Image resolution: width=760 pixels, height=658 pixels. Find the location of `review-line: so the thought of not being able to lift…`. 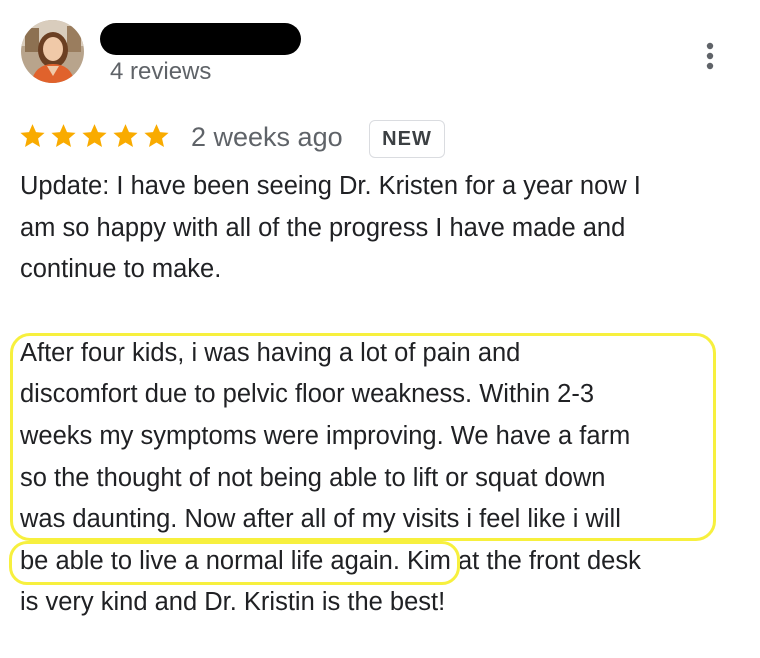

review-line: so the thought of not being able to lift… is located at coordinates (313, 477).